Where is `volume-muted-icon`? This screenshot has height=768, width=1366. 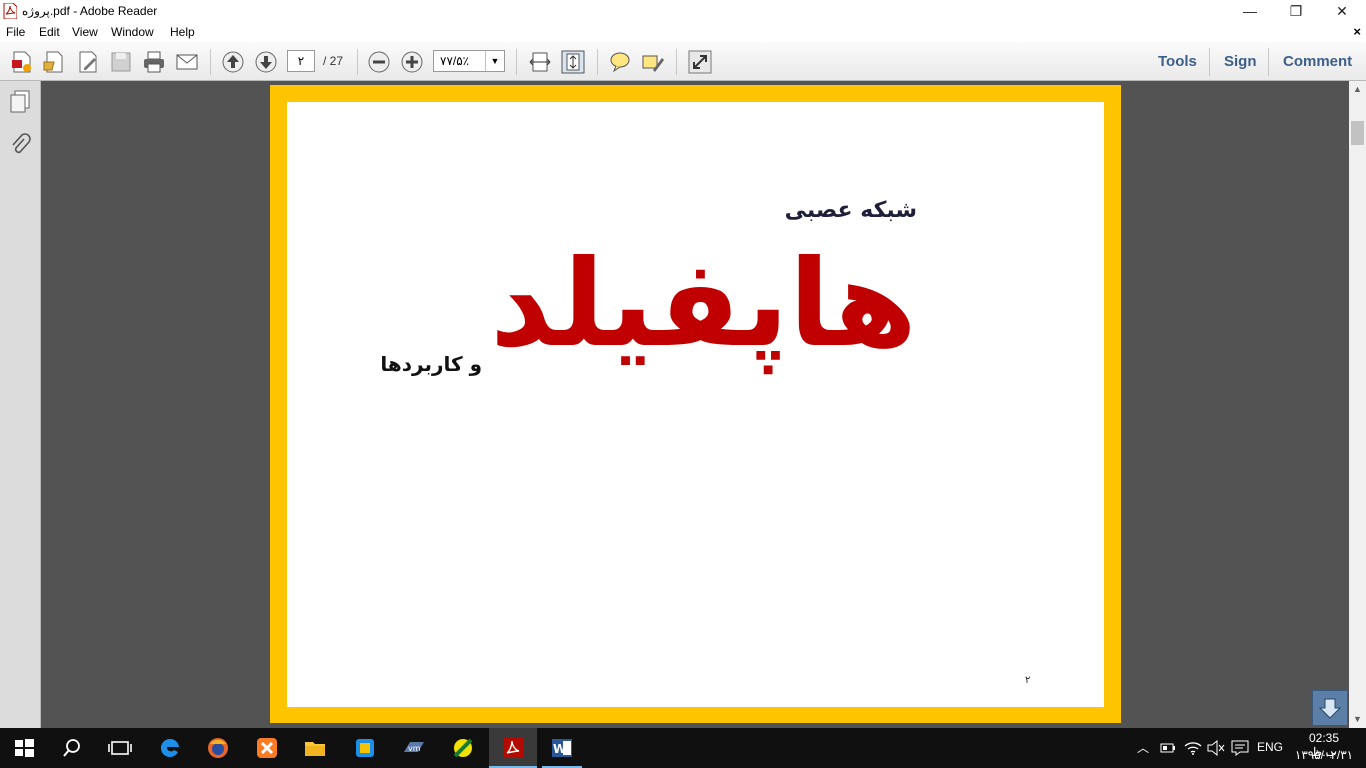
volume-muted-icon is located at coordinates (1216, 748).